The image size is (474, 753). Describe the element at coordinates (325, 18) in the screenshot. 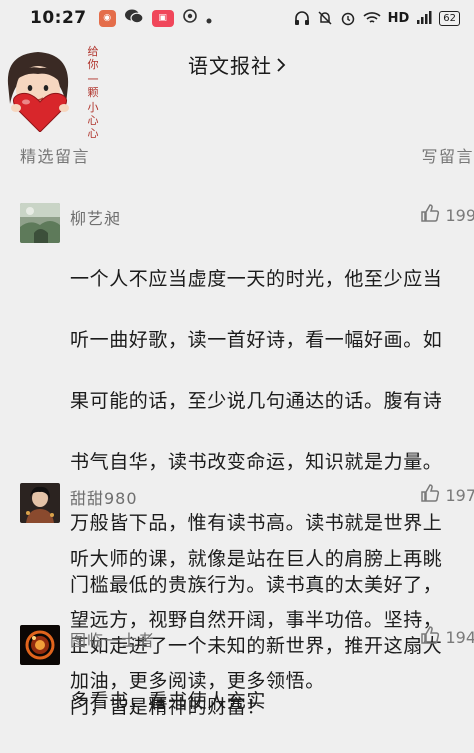

I see `mute-bell-icon` at that location.